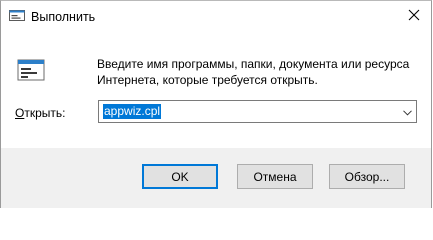 Image resolution: width=433 pixels, height=240 pixels. I want to click on cancel-button: Отмена, so click(275, 176).